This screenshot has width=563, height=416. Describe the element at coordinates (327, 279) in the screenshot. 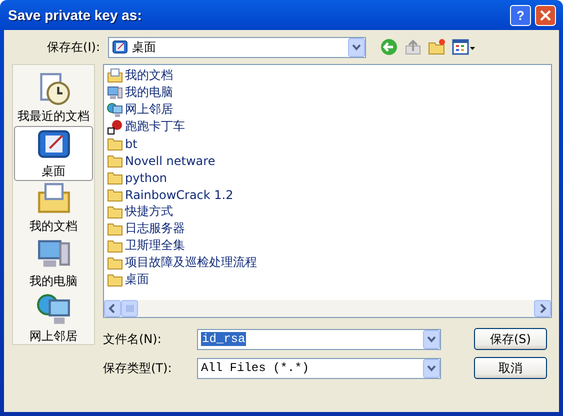

I see `file-item: 桌面` at that location.